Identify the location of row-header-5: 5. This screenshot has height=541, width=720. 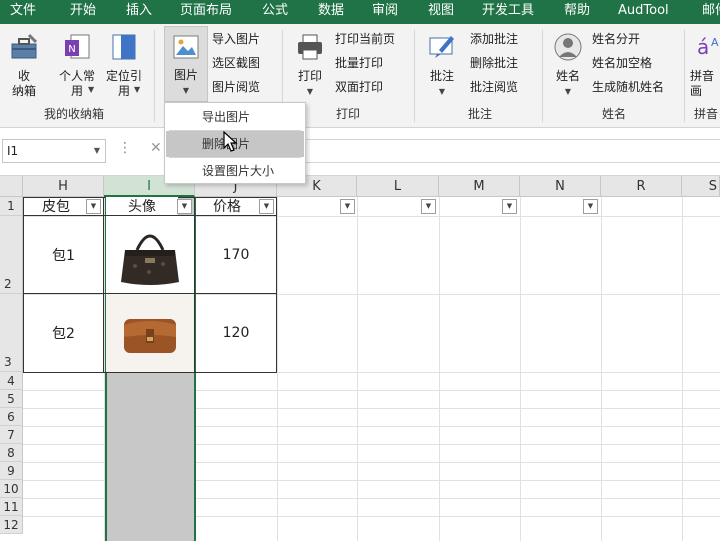
(11, 399).